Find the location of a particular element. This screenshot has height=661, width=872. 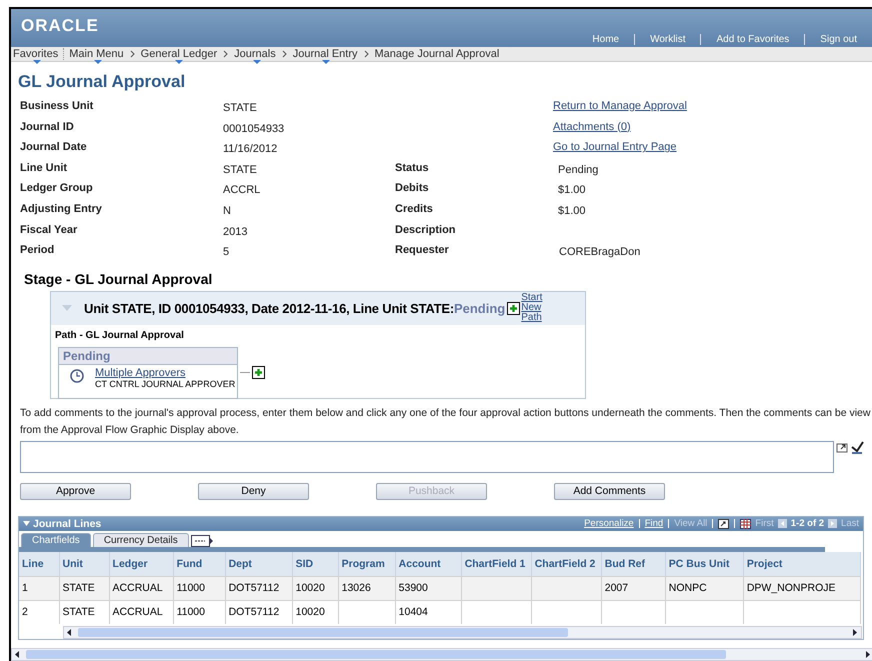

column-header: Dept is located at coordinates (258, 564).